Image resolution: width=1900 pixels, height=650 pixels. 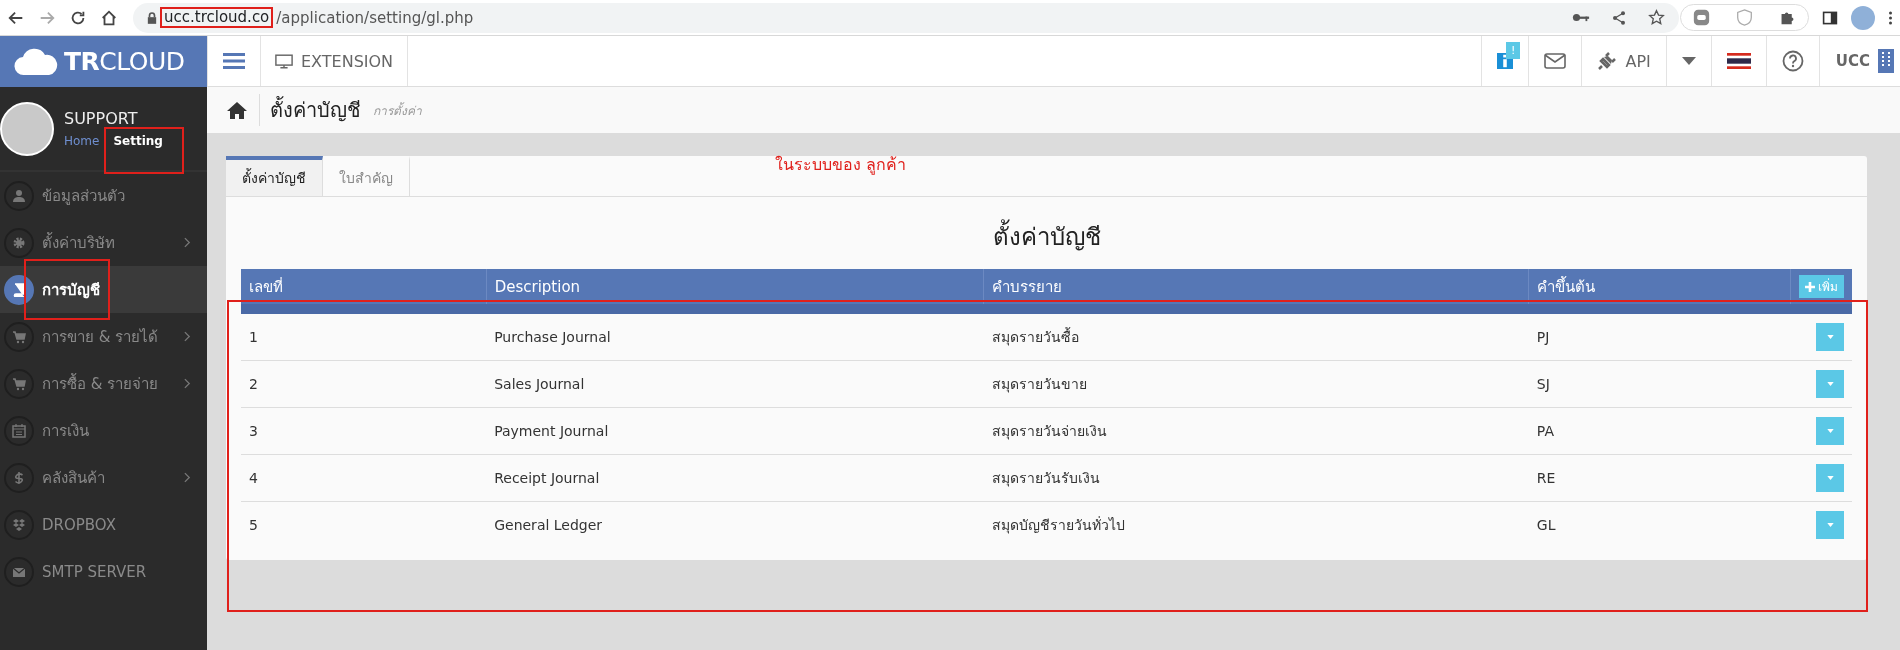 What do you see at coordinates (19, 477) in the screenshot?
I see `dollar-icon` at bounding box center [19, 477].